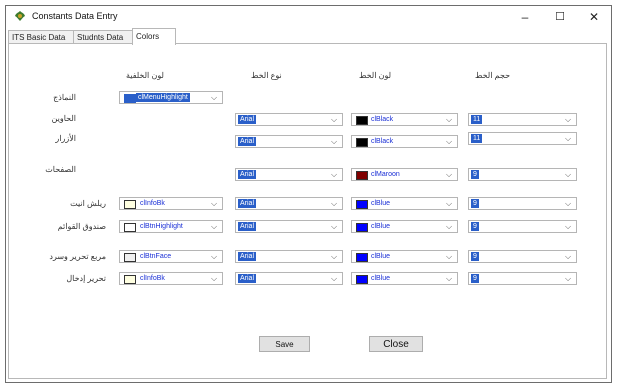 The height and width of the screenshot is (388, 617). Describe the element at coordinates (493, 75) in the screenshot. I see `header-font-size: حجم الخط` at that location.